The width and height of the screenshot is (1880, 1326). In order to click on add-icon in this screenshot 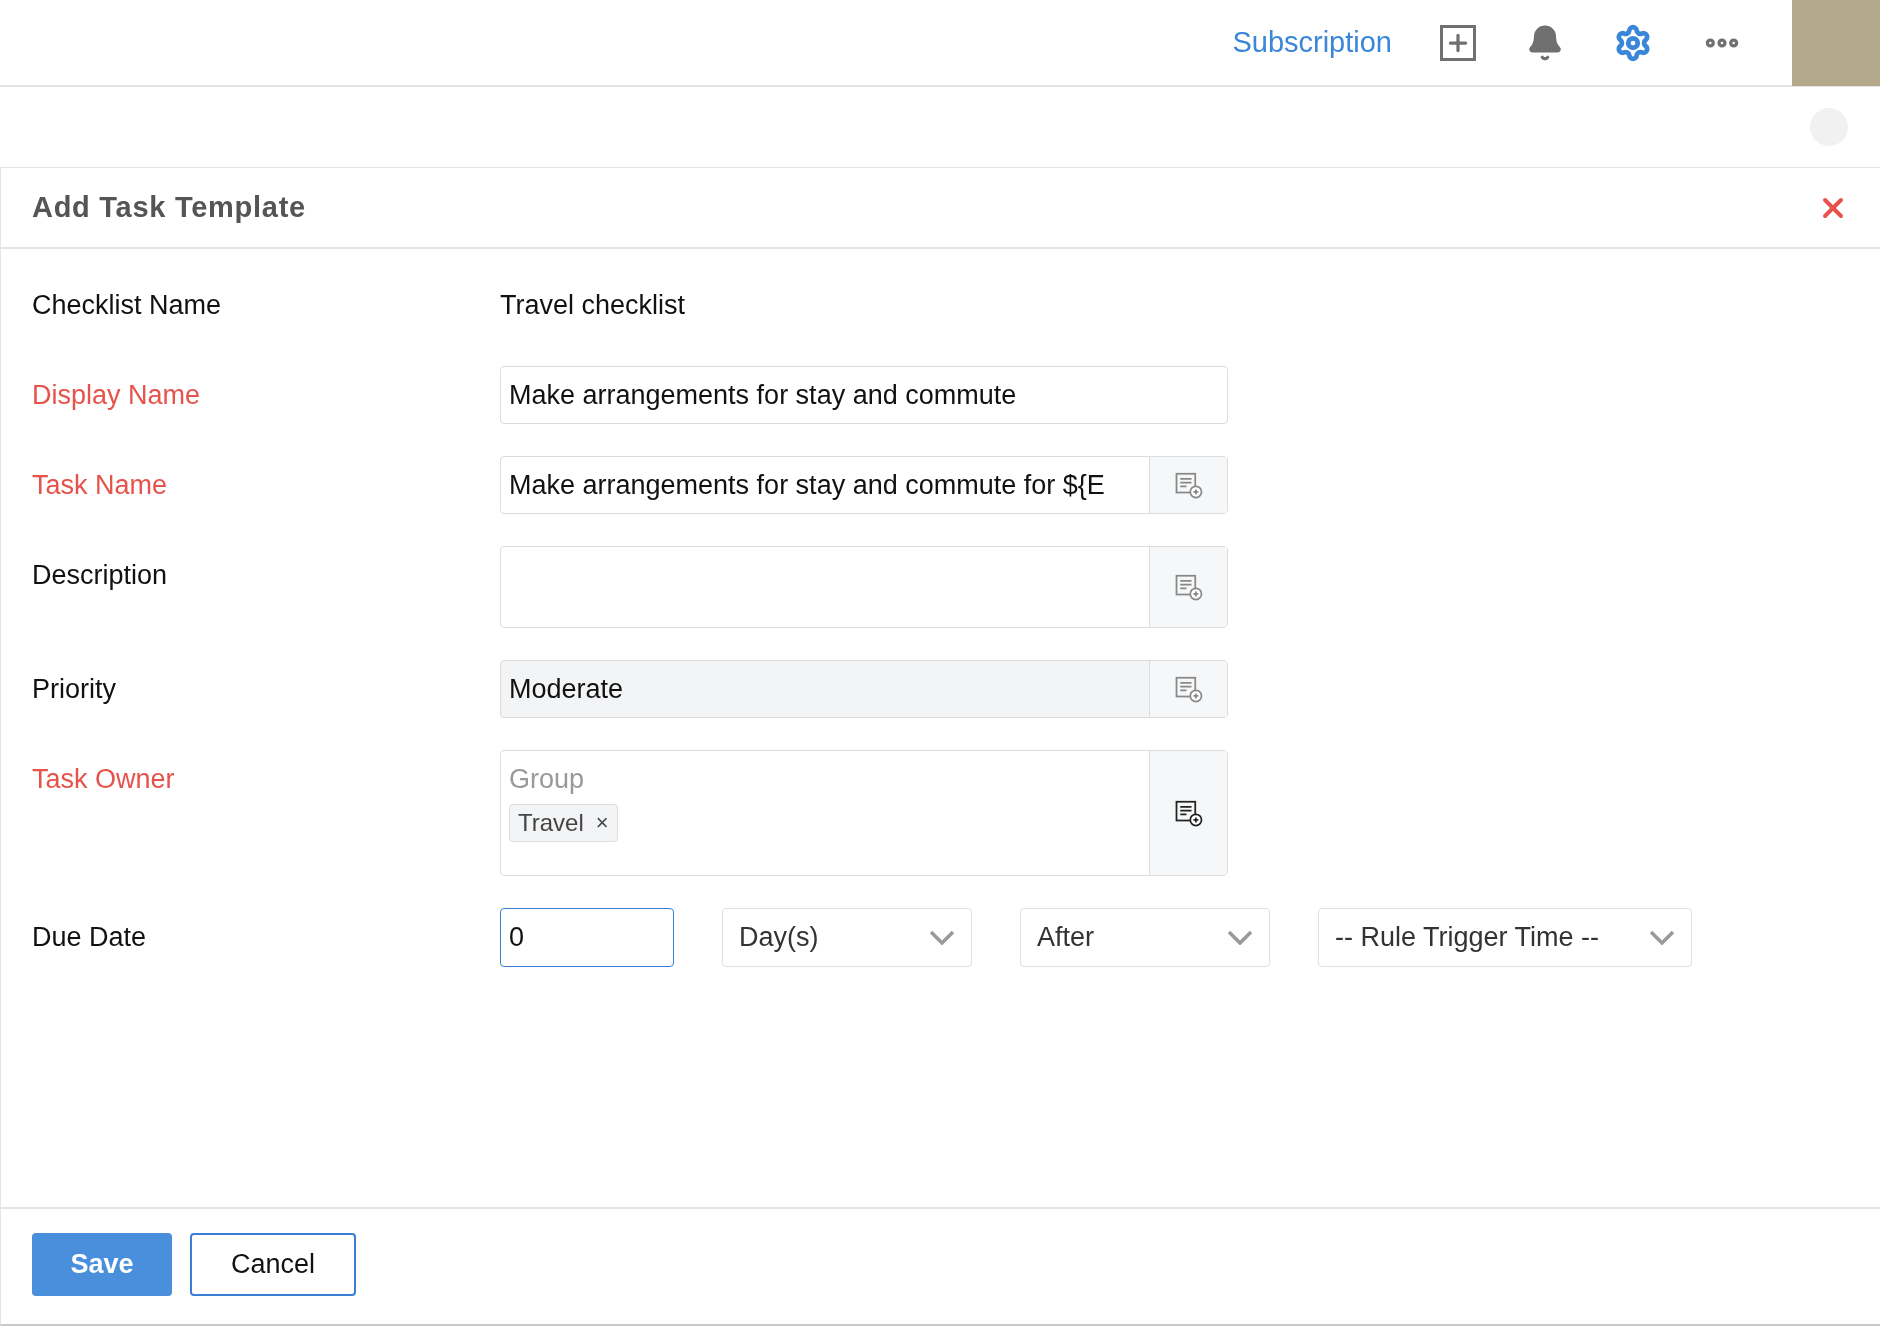, I will do `click(1458, 42)`.